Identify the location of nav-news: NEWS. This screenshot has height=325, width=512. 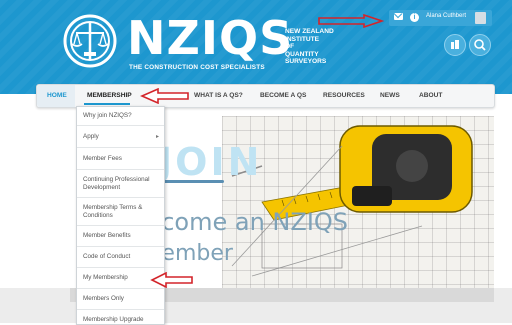
(390, 96).